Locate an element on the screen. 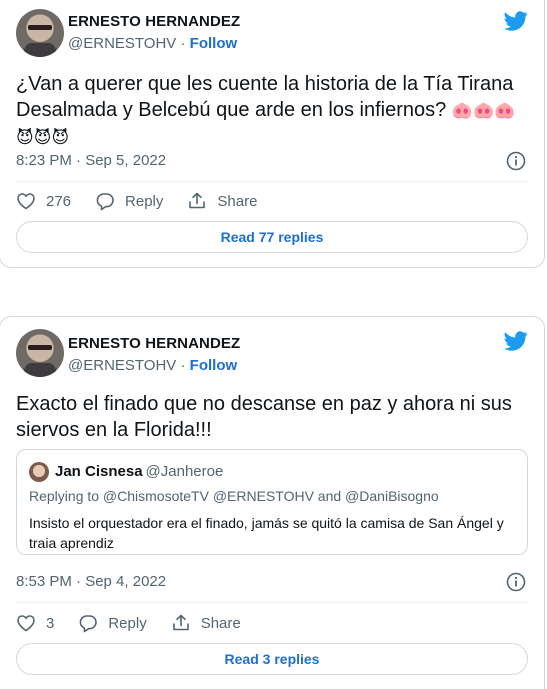  quote-avatar is located at coordinates (39, 472).